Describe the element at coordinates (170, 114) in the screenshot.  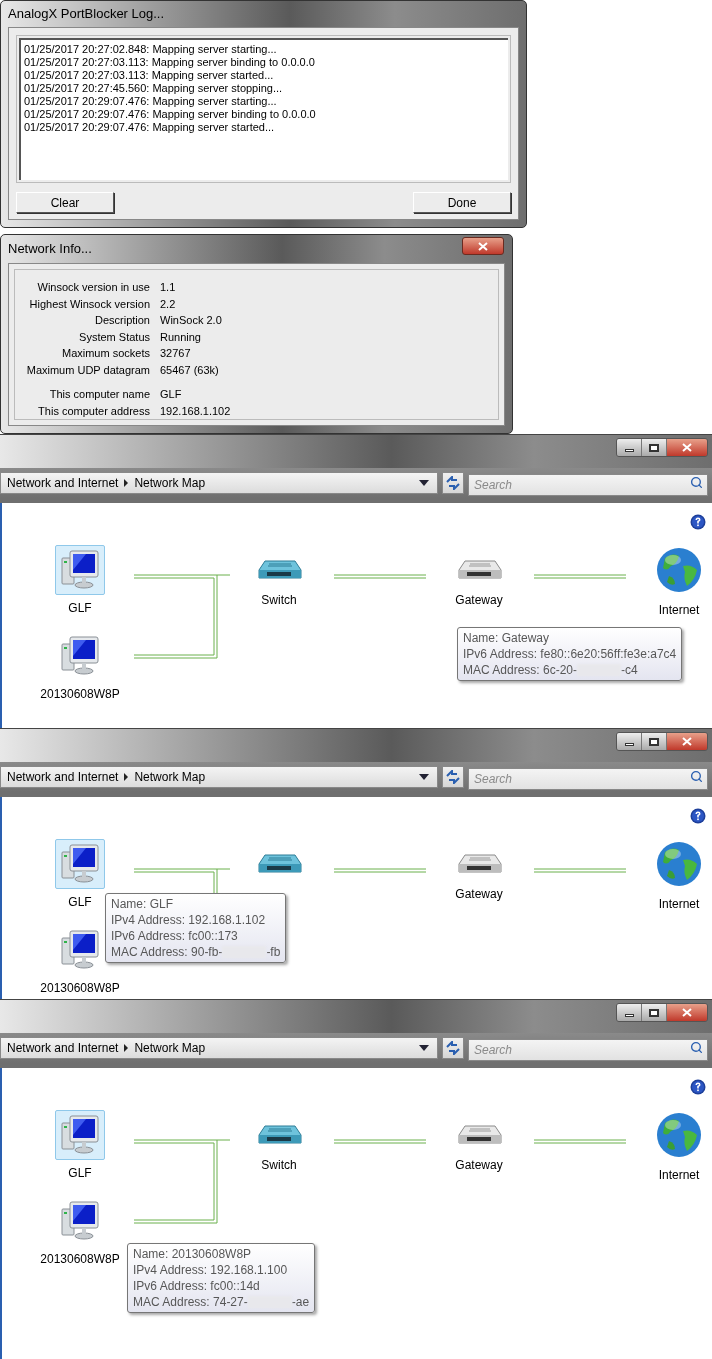
I see `log-line: 01/25/2017 20:29:07.476: Mapping server binding to 0.0.0.0` at that location.